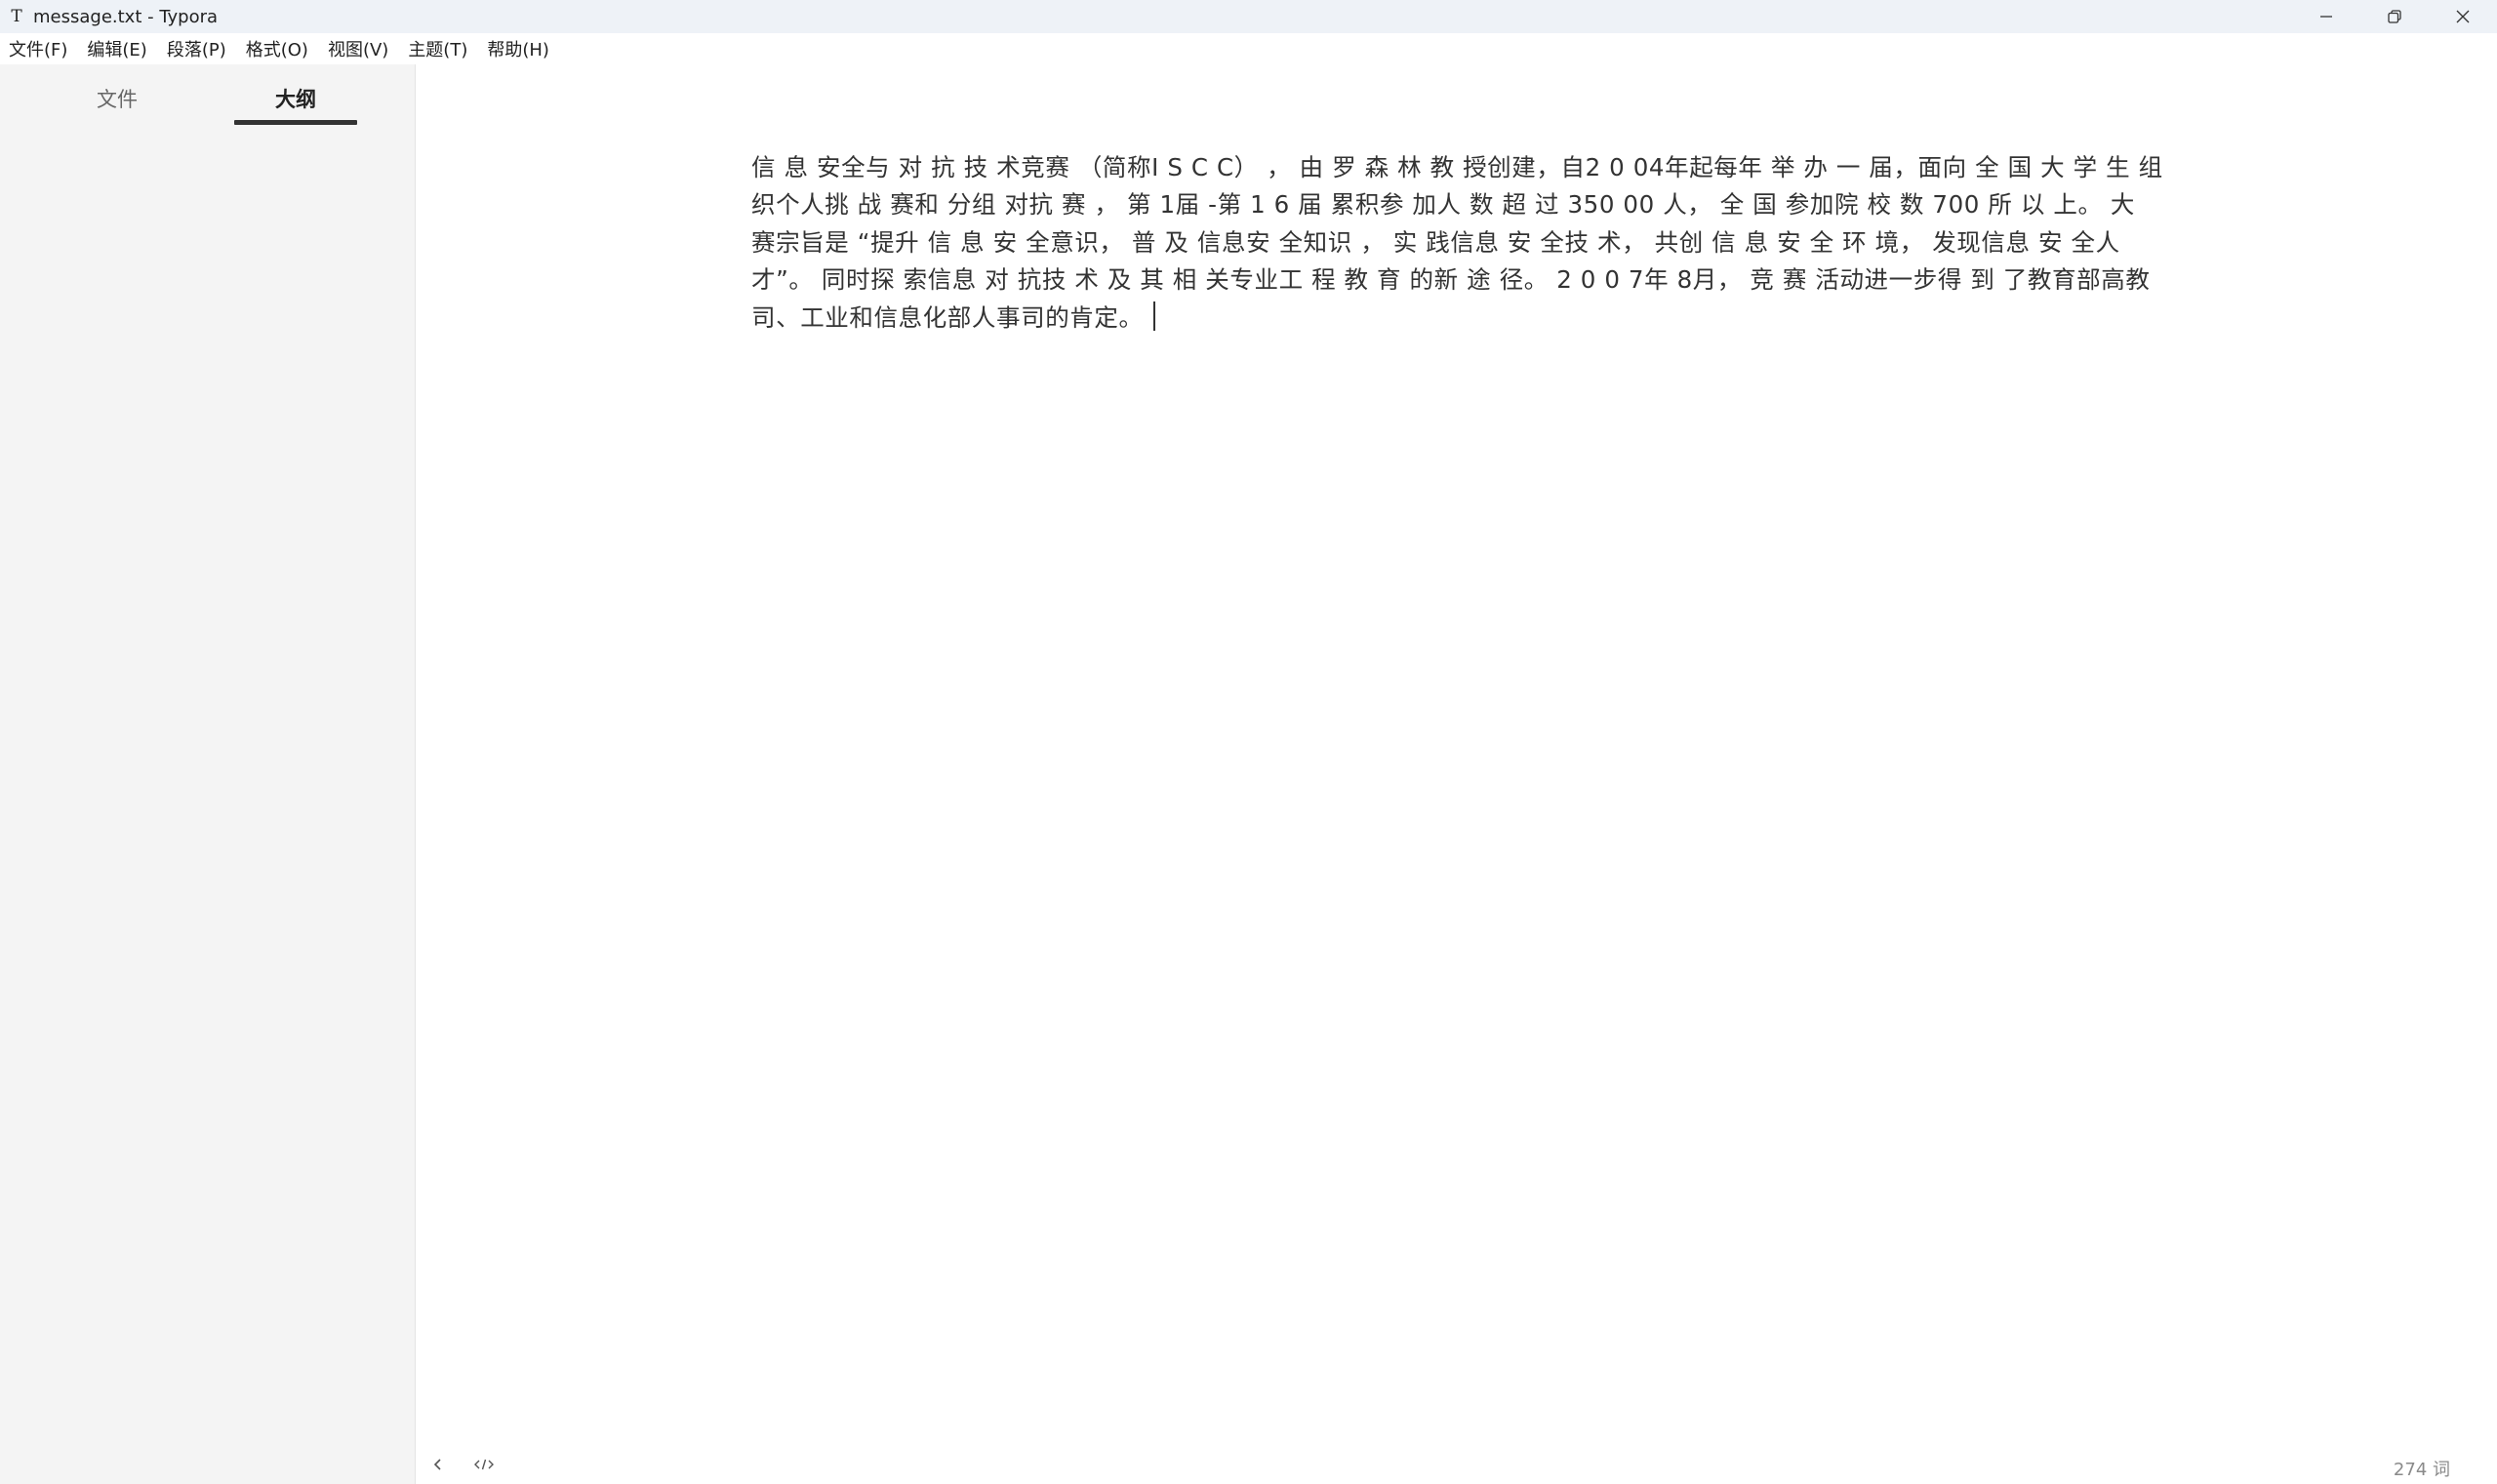  I want to click on restore-icon, so click(2395, 16).